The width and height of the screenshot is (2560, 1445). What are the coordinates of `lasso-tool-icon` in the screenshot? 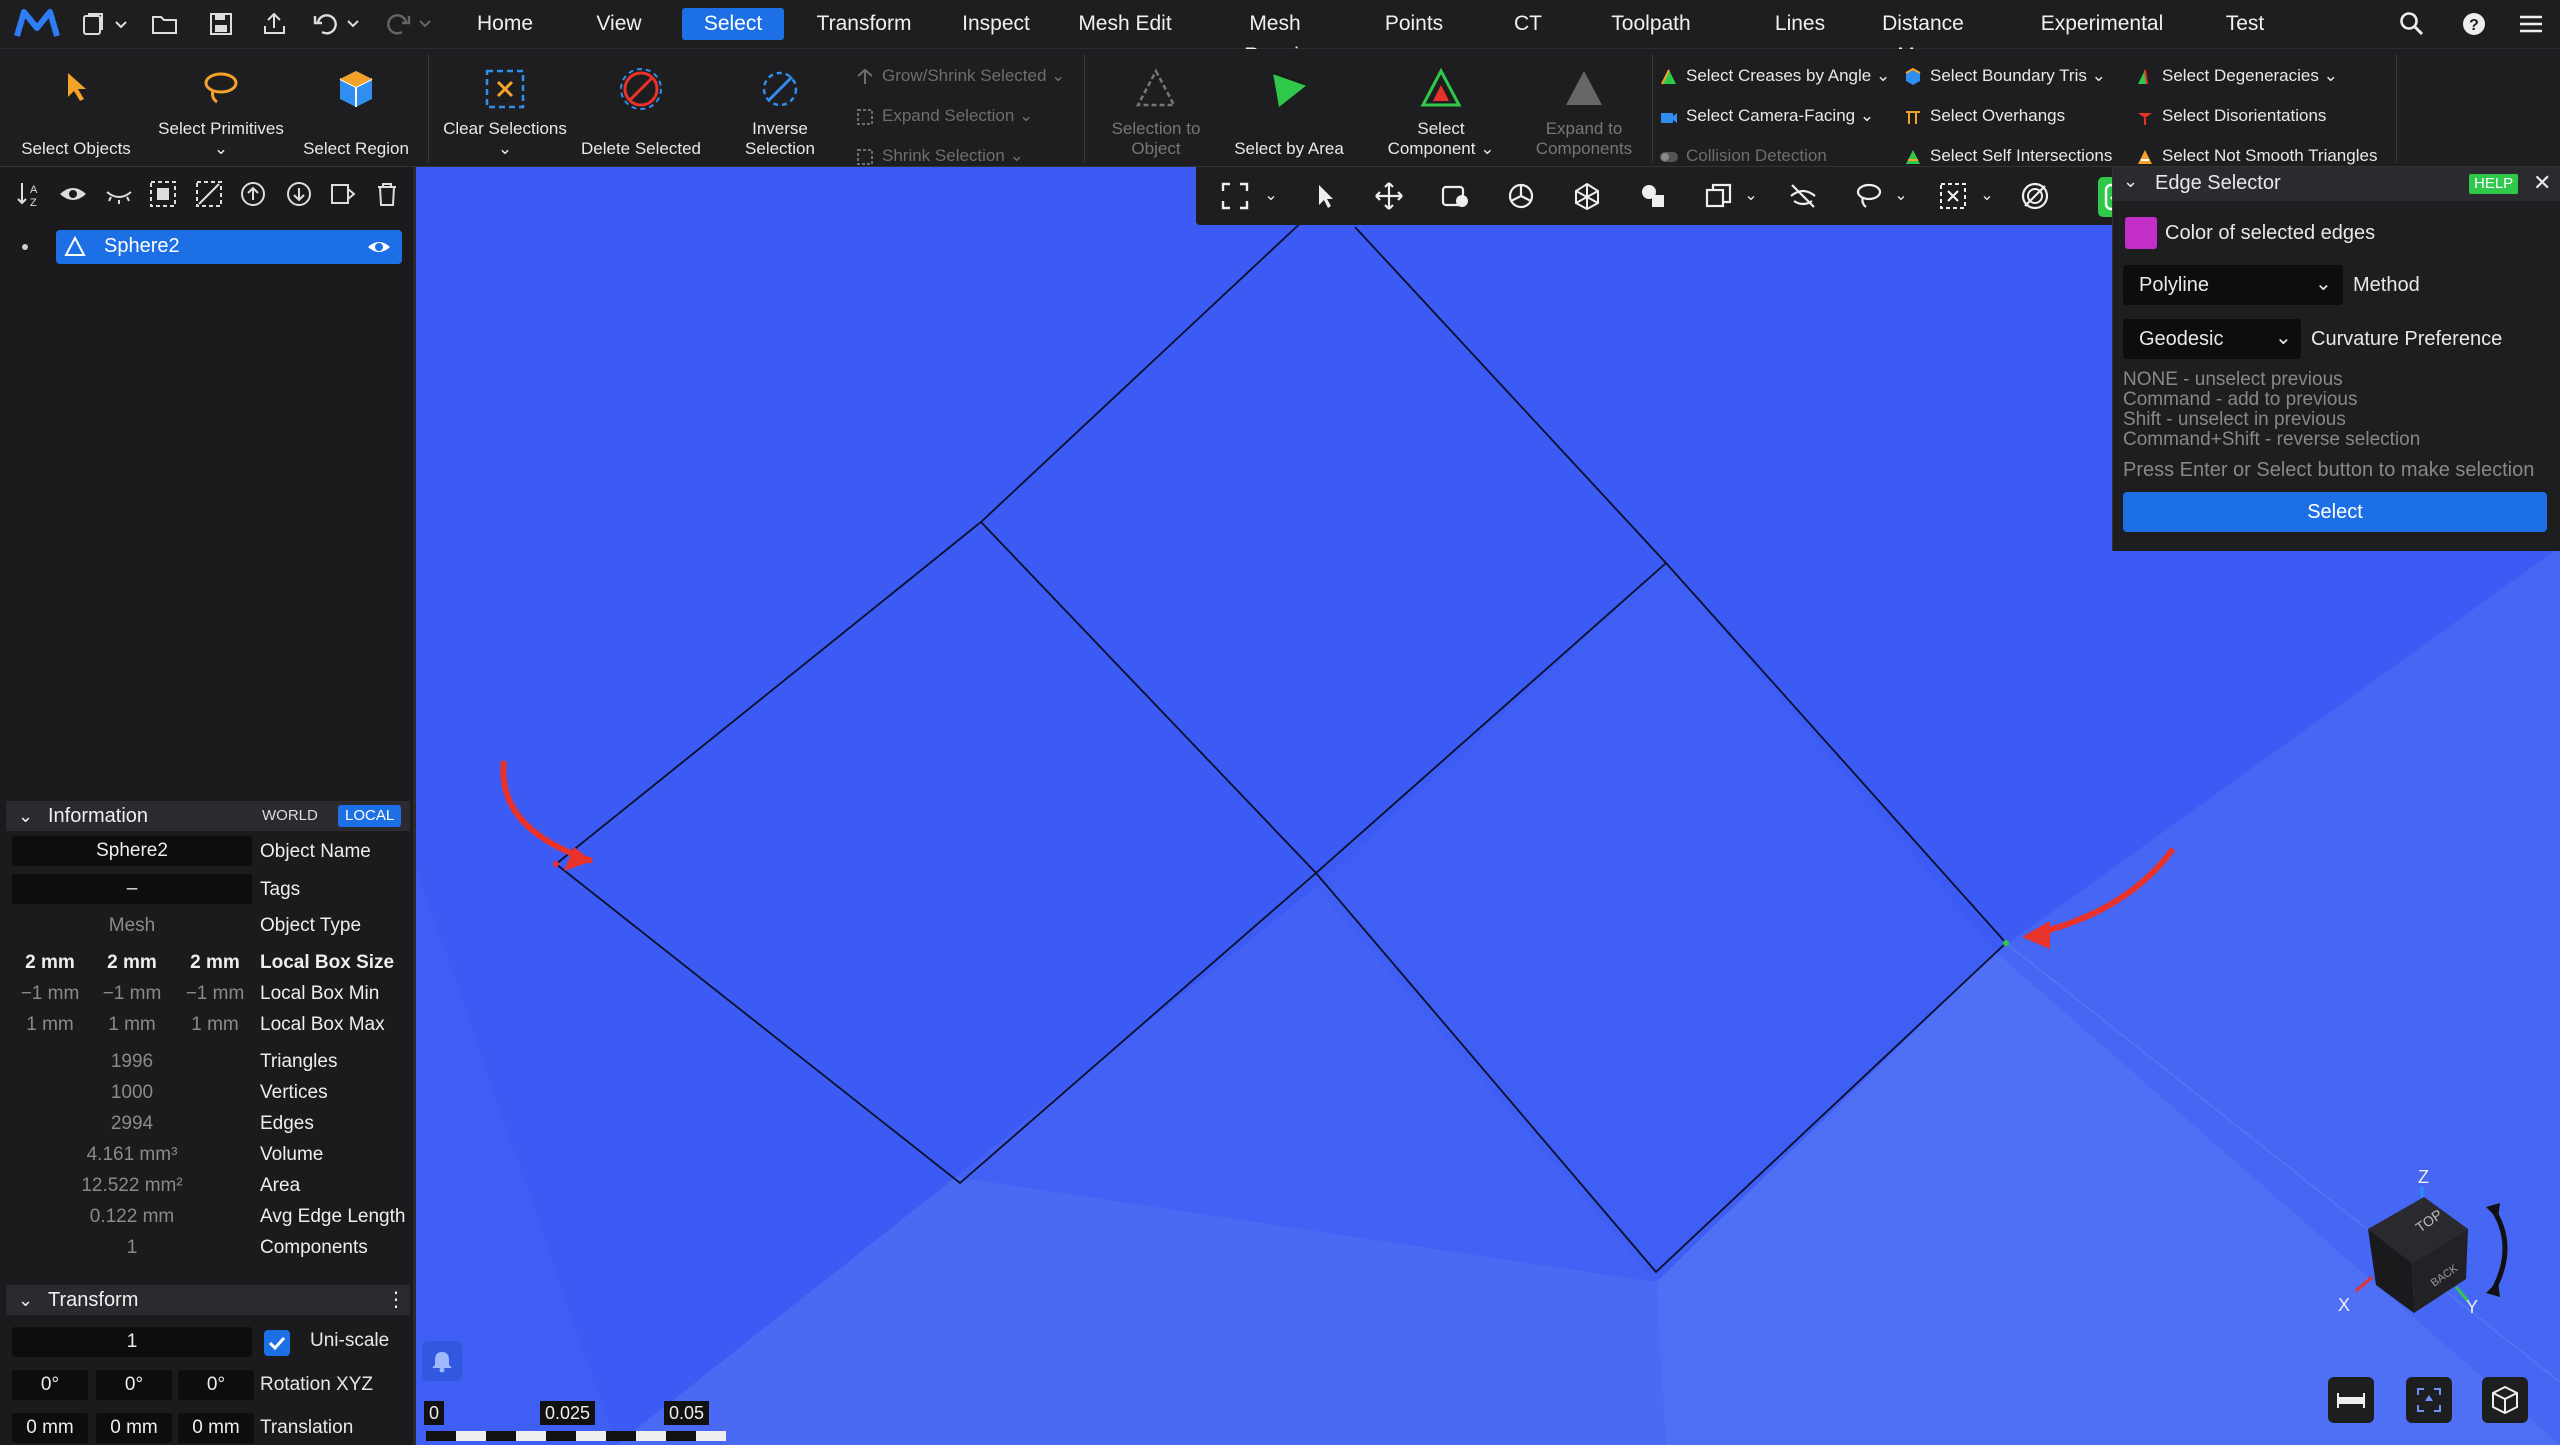 It's located at (1869, 196).